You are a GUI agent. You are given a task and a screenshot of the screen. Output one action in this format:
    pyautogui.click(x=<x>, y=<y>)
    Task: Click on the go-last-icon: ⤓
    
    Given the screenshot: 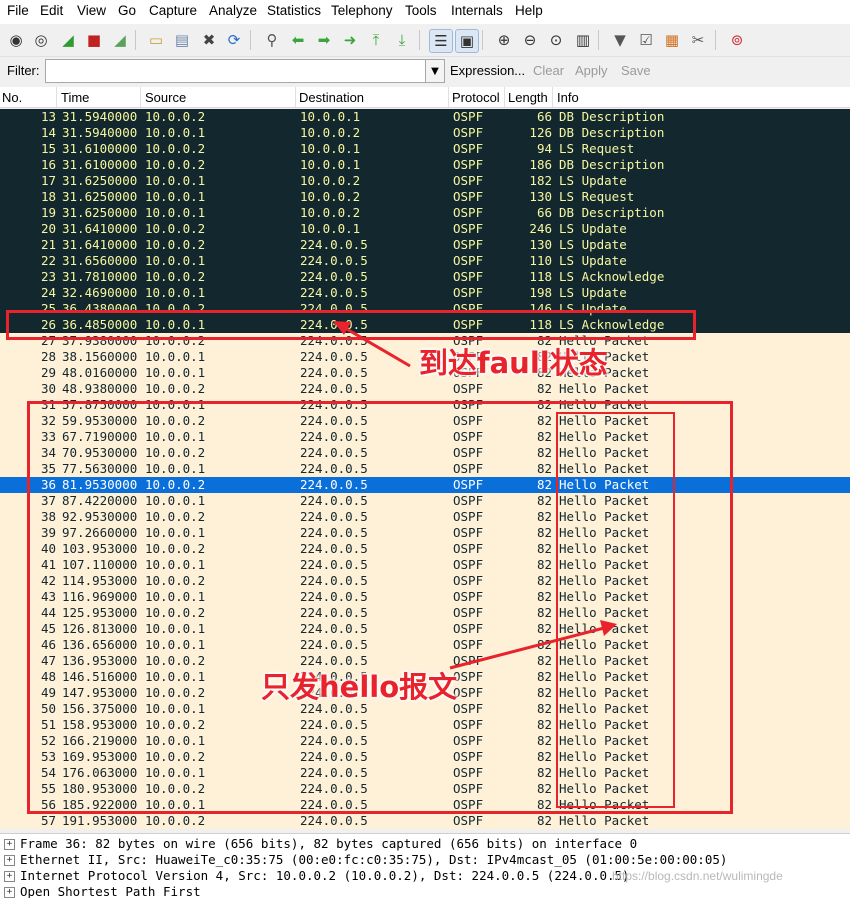 What is the action you would take?
    pyautogui.click(x=402, y=40)
    